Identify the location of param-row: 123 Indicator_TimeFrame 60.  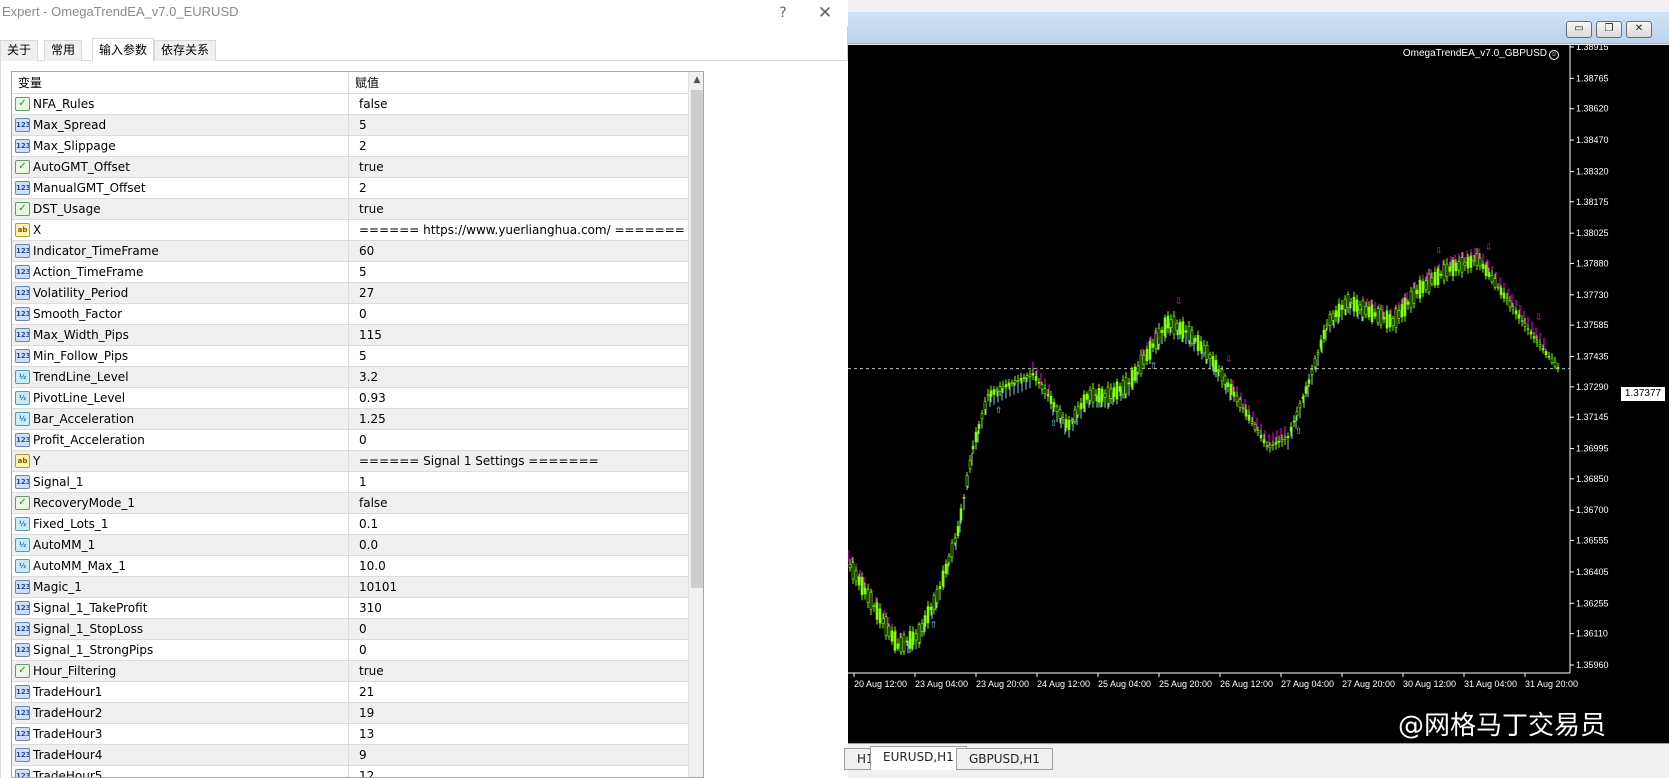
(350, 251).